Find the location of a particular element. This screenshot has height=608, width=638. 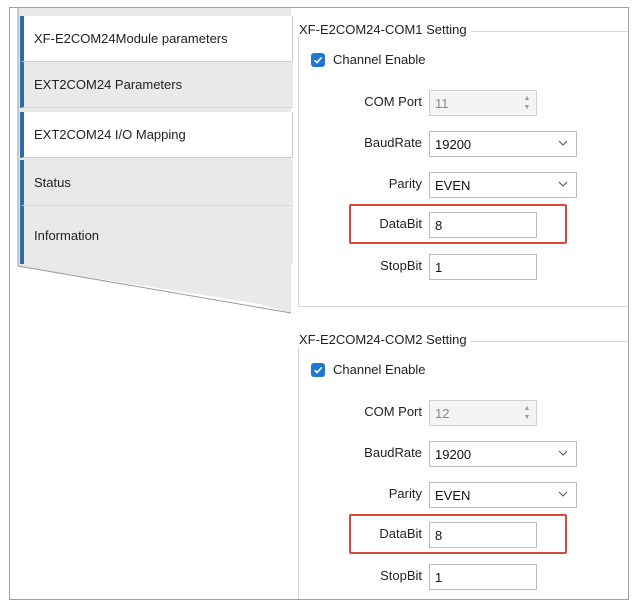

com2-channel-enable: Channel Enable is located at coordinates (368, 369).